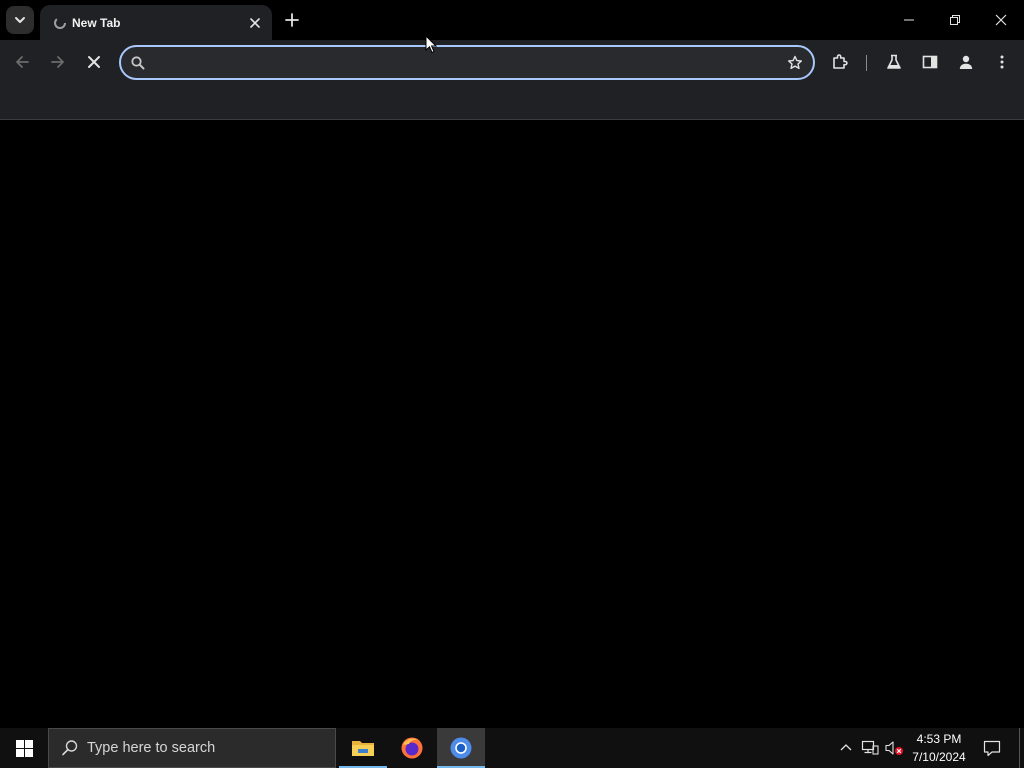  I want to click on notification-icon, so click(992, 748).